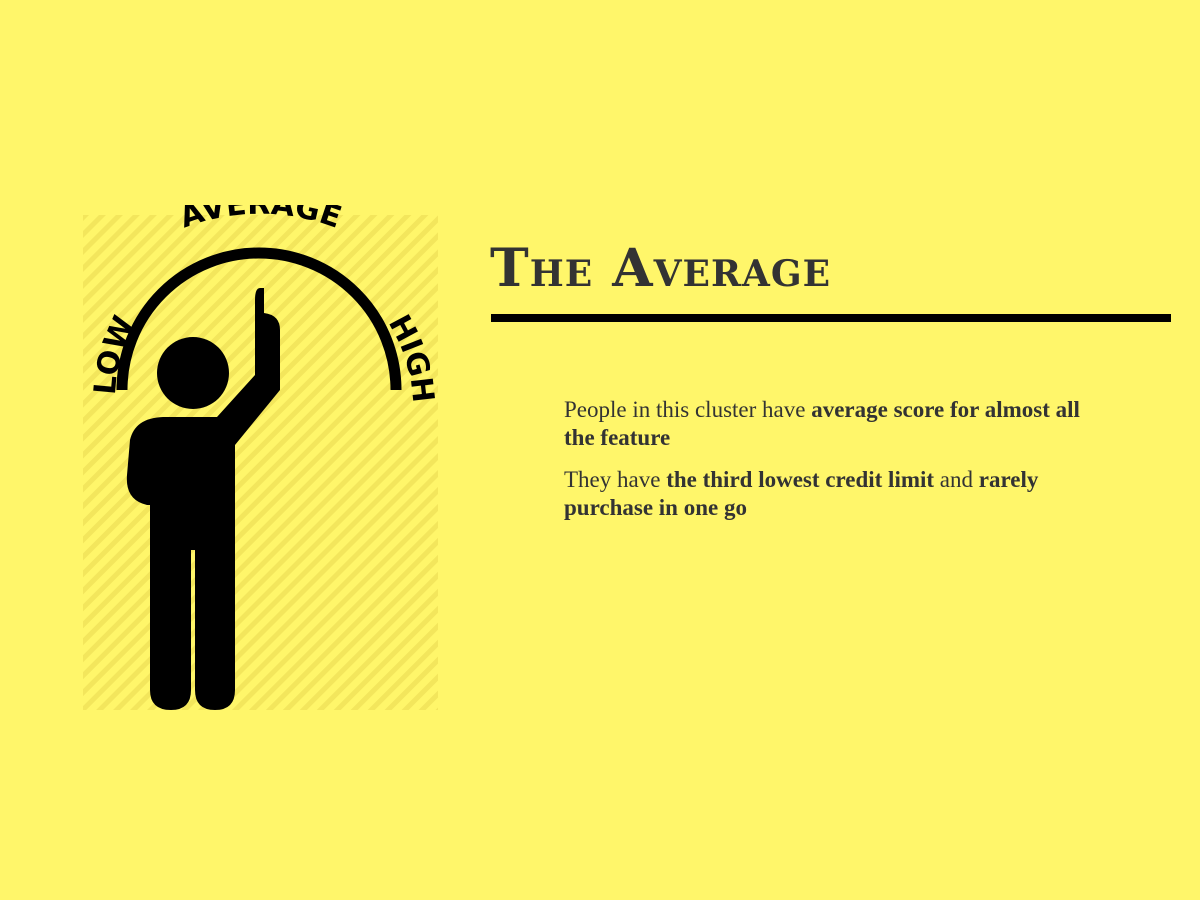 This screenshot has height=900, width=1200. What do you see at coordinates (800, 479) in the screenshot?
I see `paragraph-2-emphasis-a: the third lowest credit limit` at bounding box center [800, 479].